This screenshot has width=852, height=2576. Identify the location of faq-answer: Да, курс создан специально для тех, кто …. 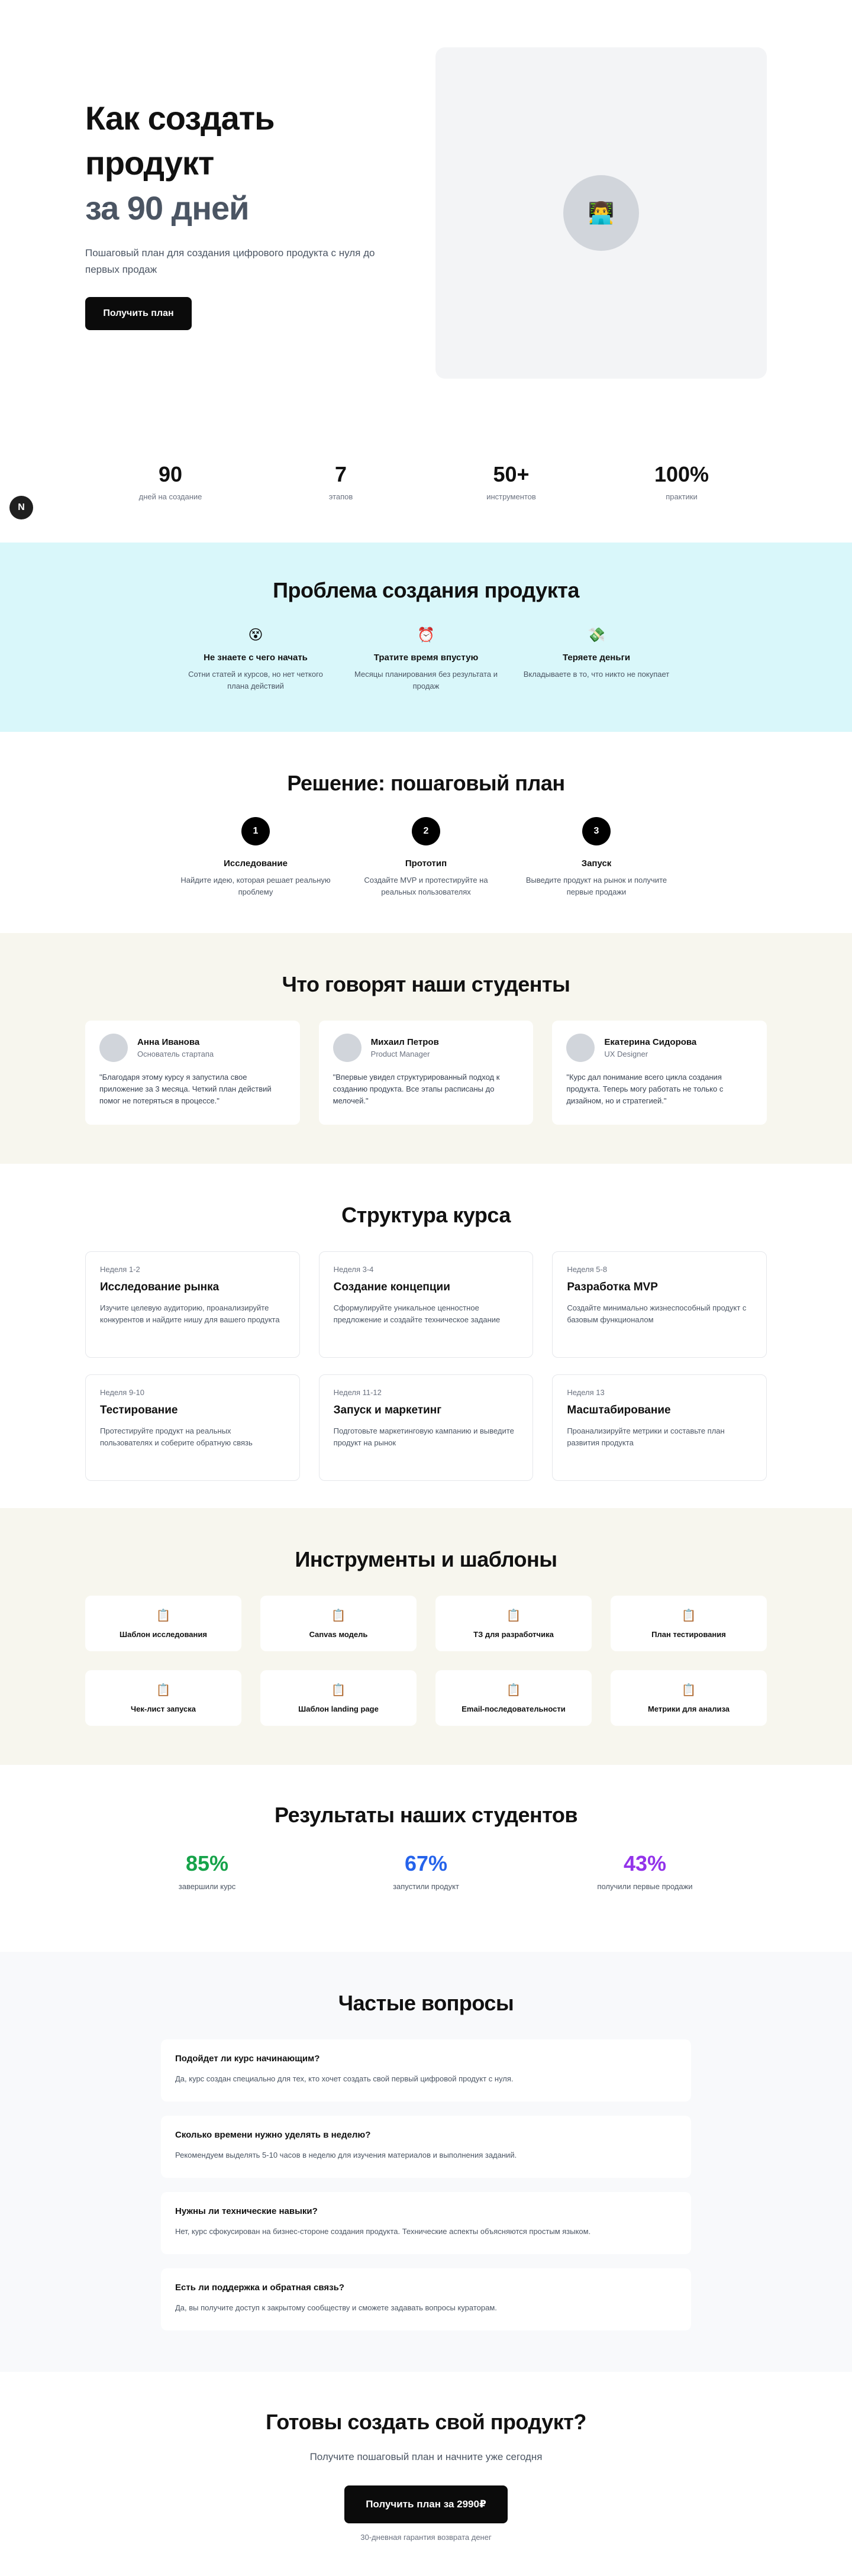
(344, 2078).